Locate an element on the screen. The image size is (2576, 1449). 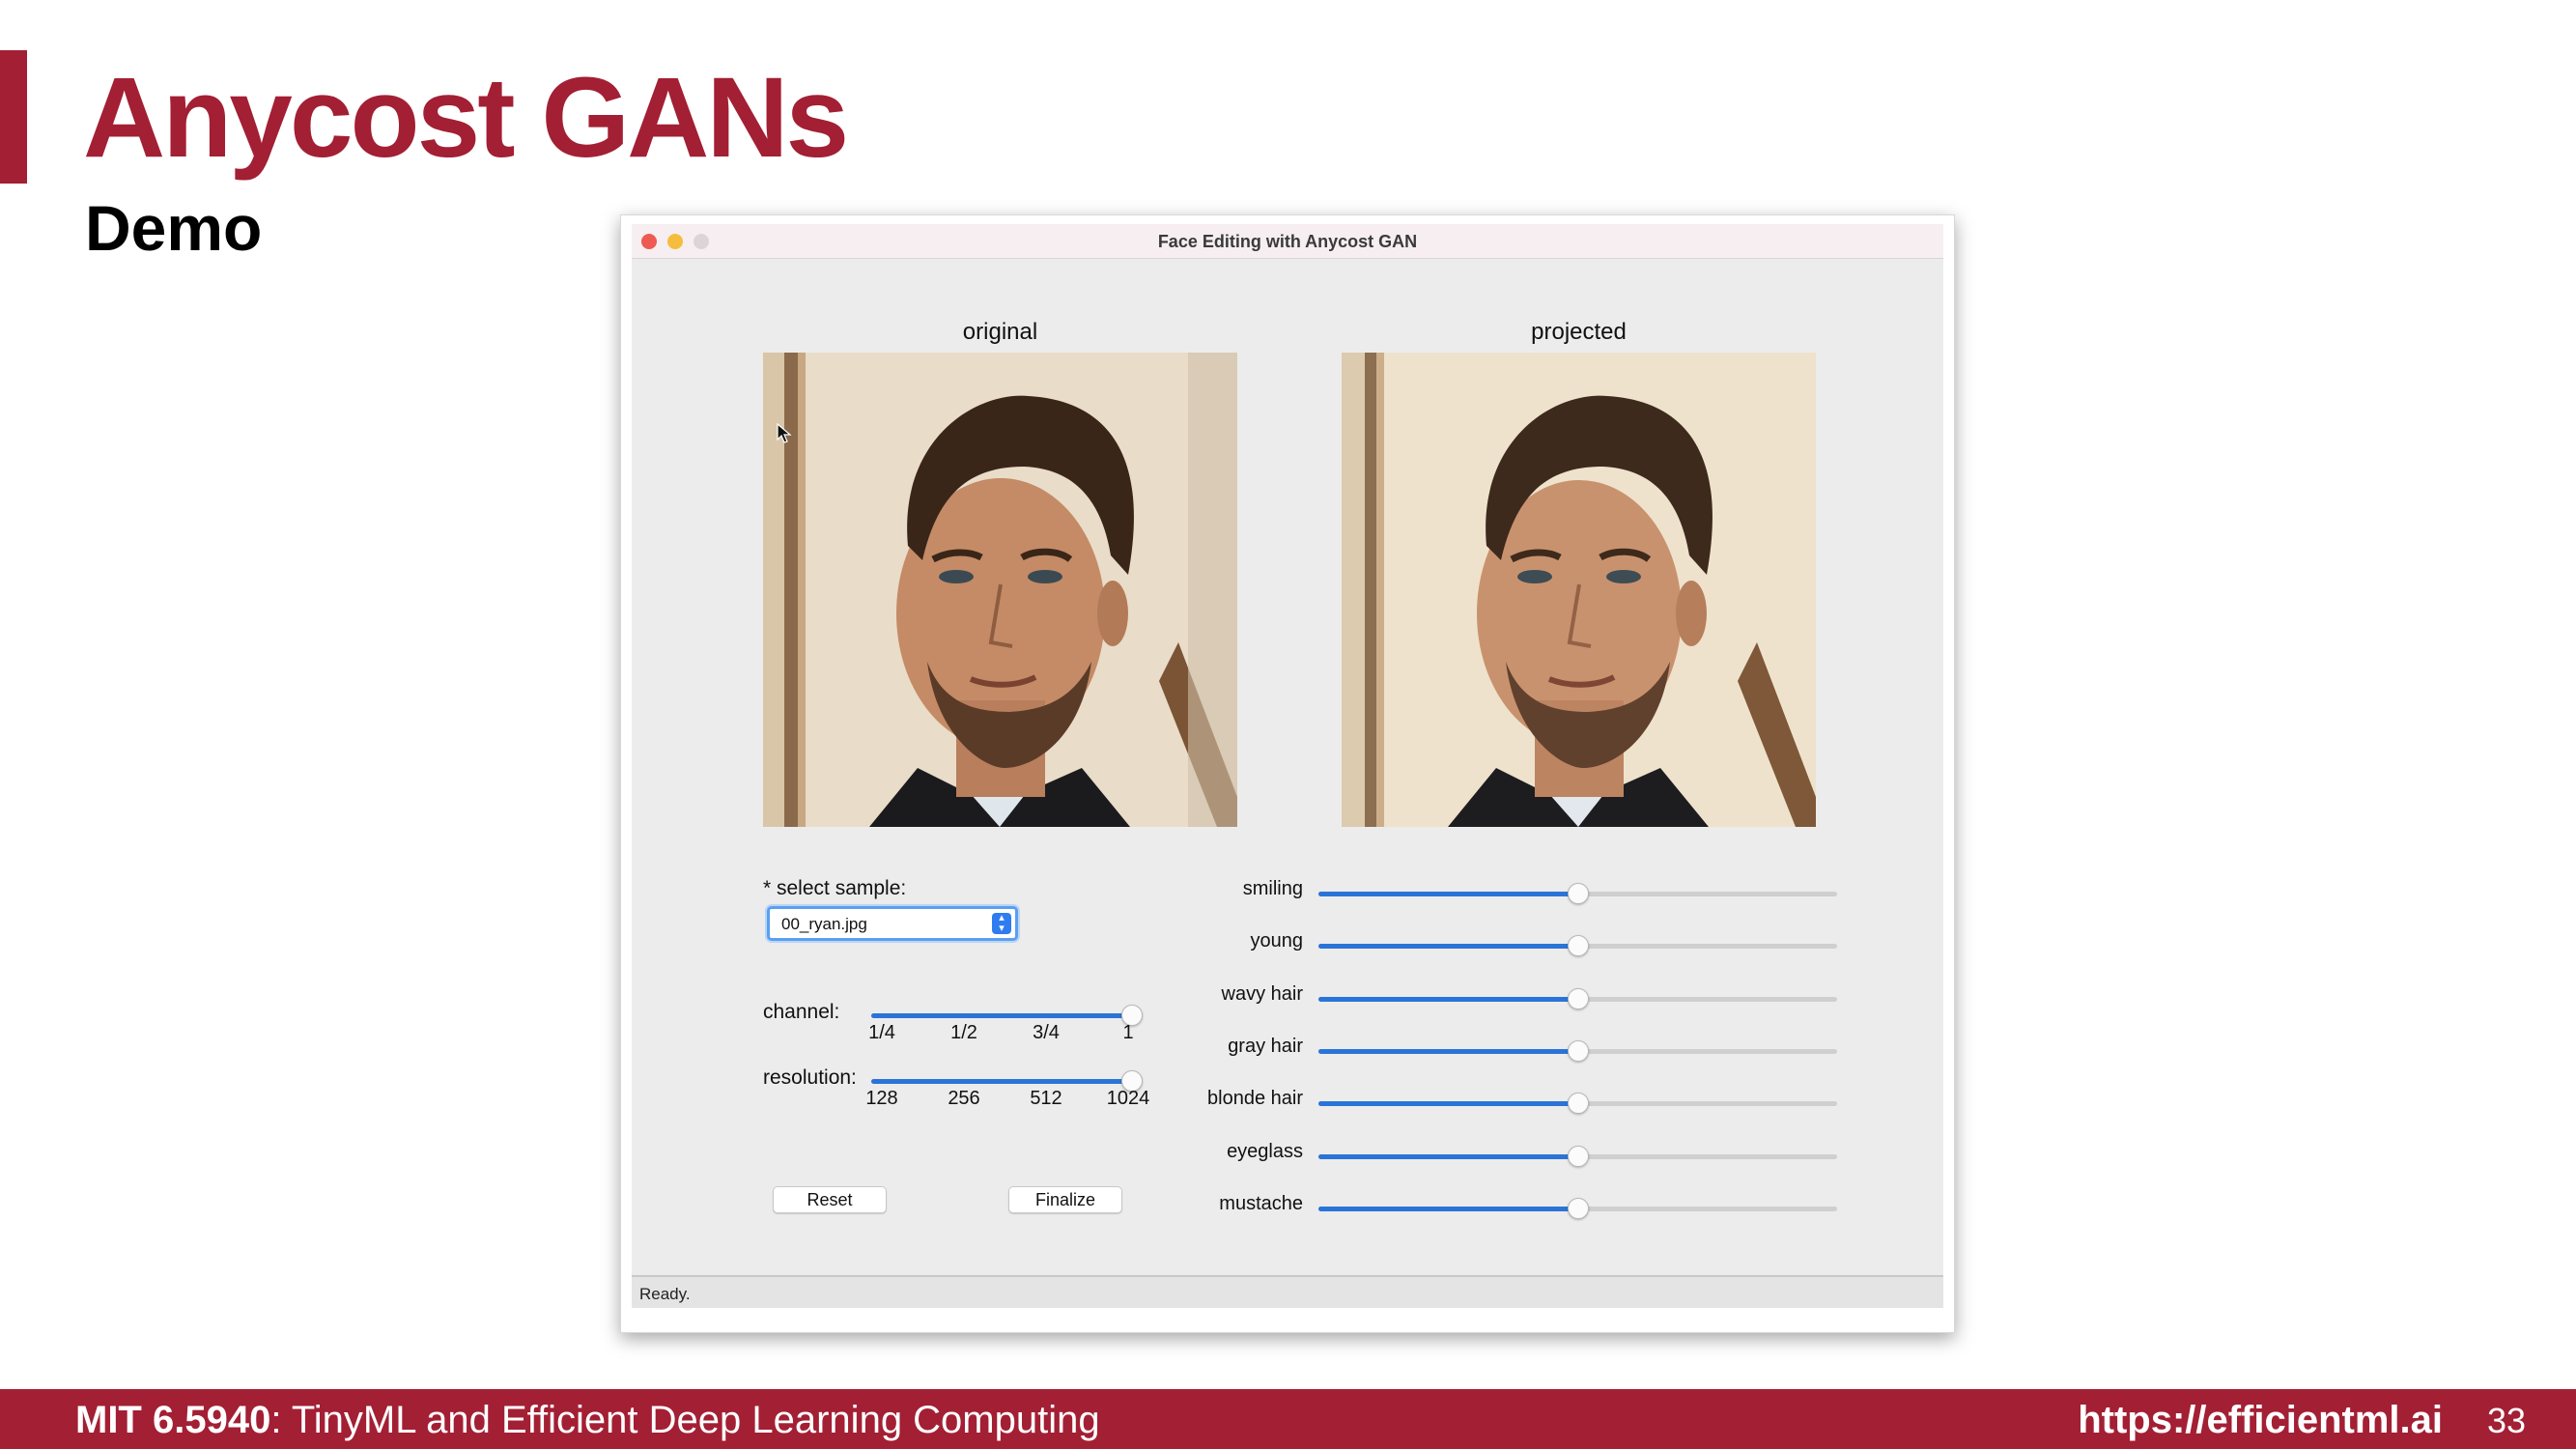
resolution-tick: 256 is located at coordinates (964, 1098).